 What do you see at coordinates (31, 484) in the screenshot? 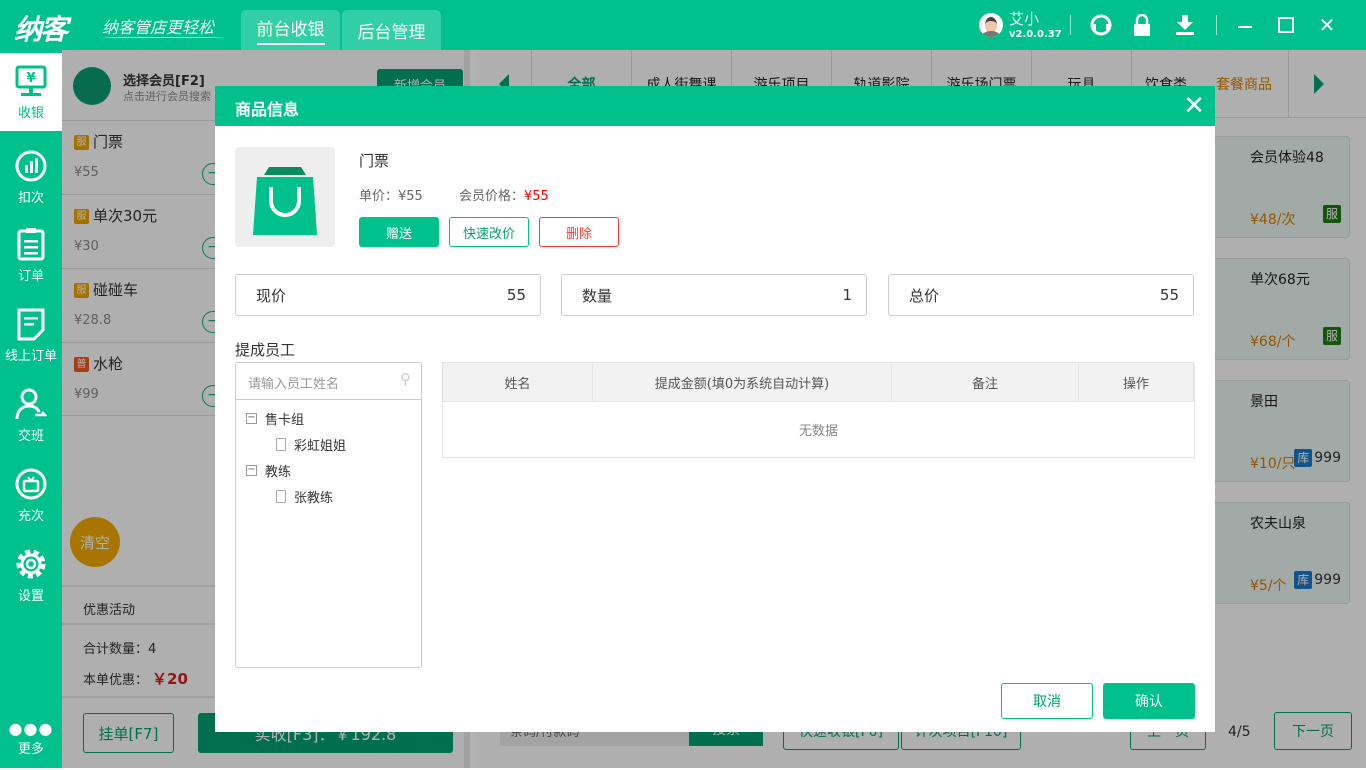
I see `recharge-icon` at bounding box center [31, 484].